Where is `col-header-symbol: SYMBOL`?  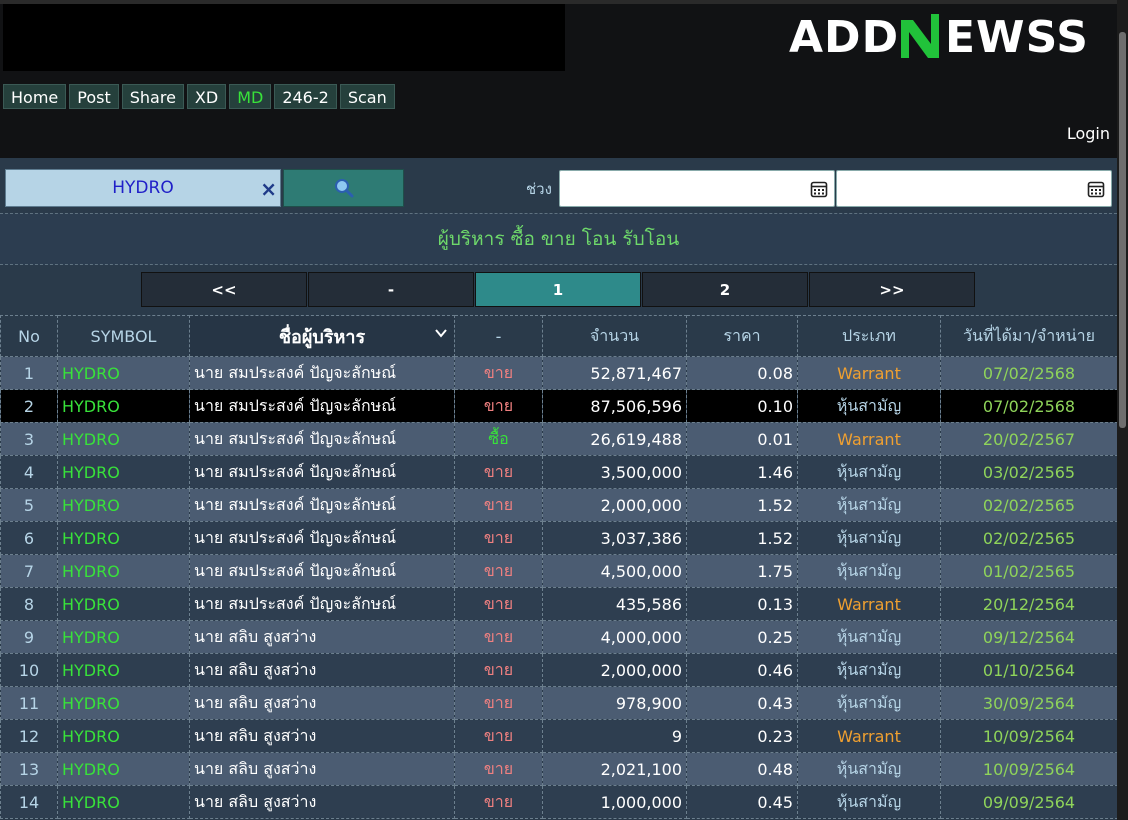 col-header-symbol: SYMBOL is located at coordinates (123, 336).